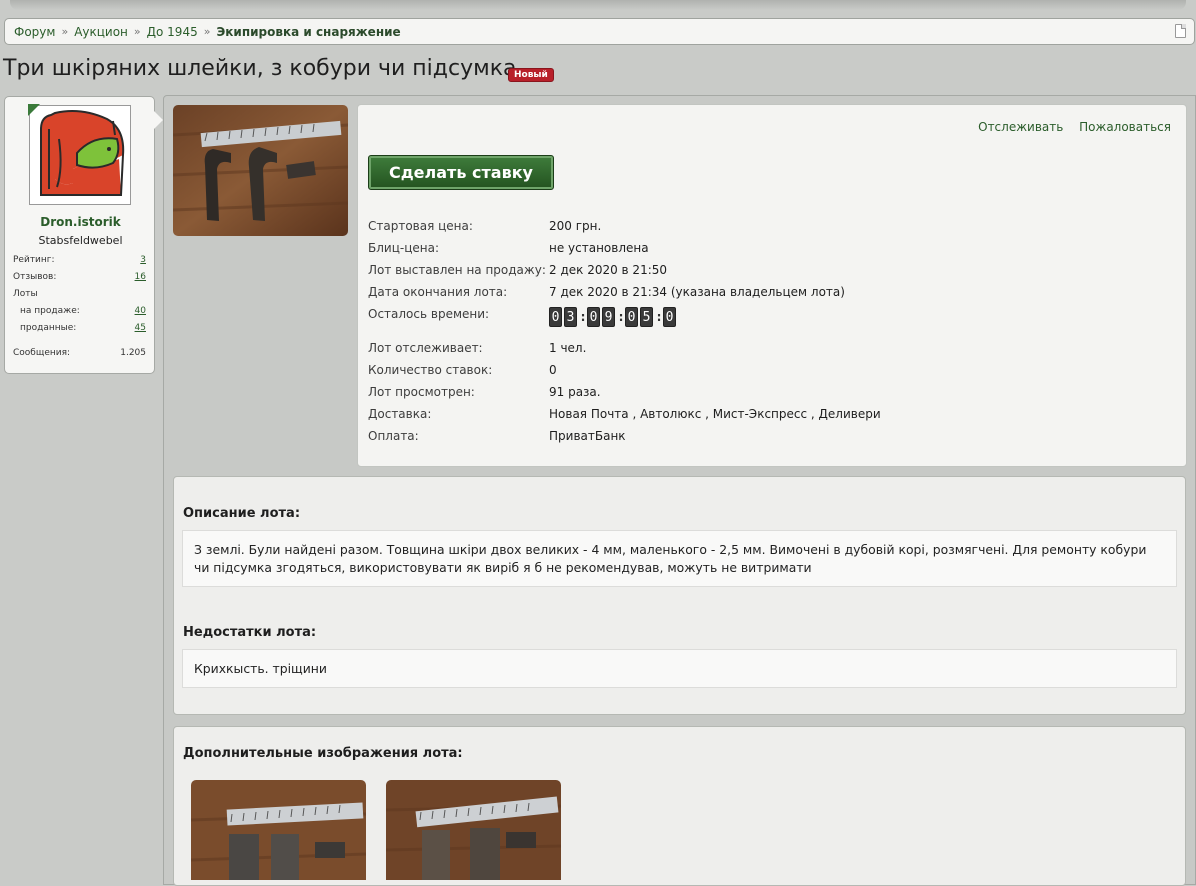 This screenshot has height=886, width=1196. What do you see at coordinates (79, 277) in the screenshot?
I see `stat-reviews: Отзывов: 16` at bounding box center [79, 277].